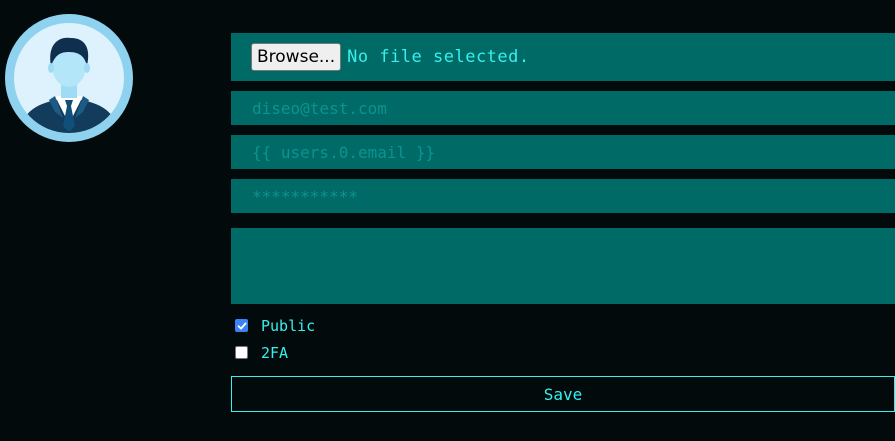  I want to click on checkmark-icon, so click(241, 325).